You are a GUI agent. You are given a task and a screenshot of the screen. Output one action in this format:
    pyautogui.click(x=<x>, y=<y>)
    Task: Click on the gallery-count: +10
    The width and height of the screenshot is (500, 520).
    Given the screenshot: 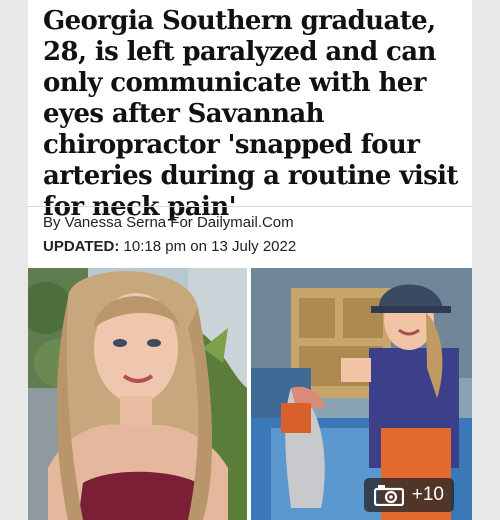 What is the action you would take?
    pyautogui.click(x=427, y=494)
    